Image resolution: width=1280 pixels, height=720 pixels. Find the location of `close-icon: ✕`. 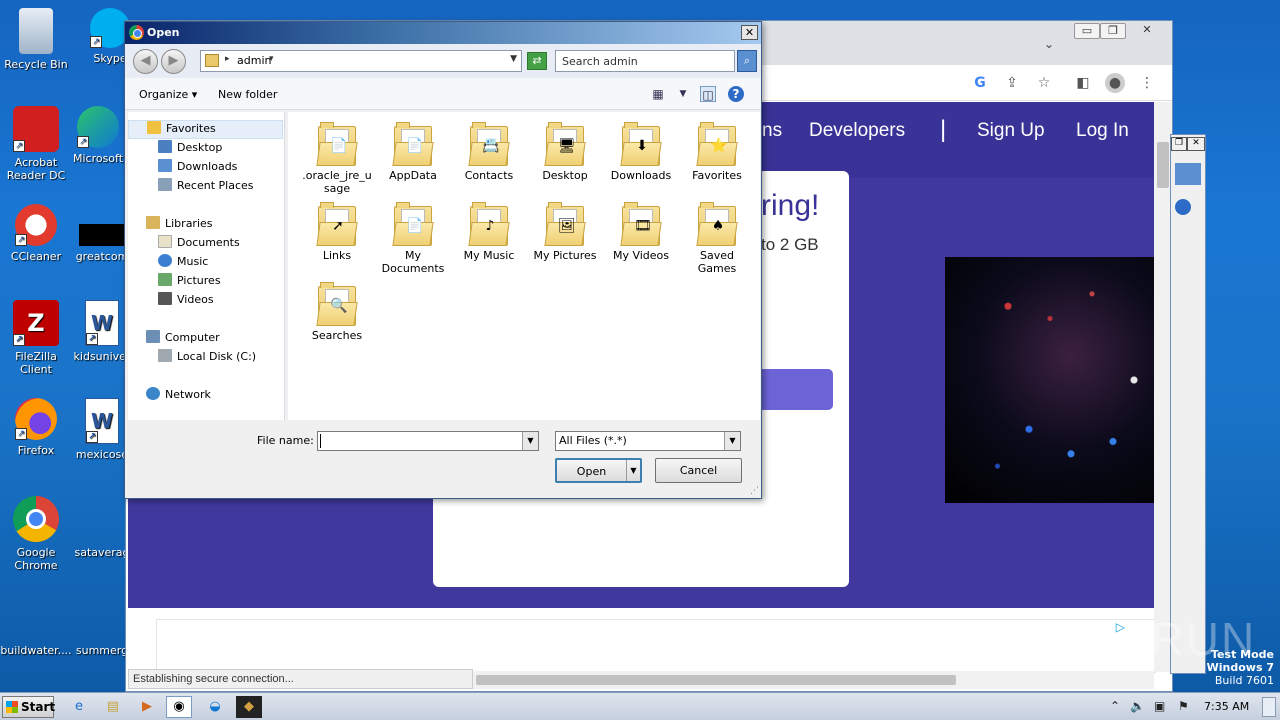

close-icon: ✕ is located at coordinates (1196, 144).